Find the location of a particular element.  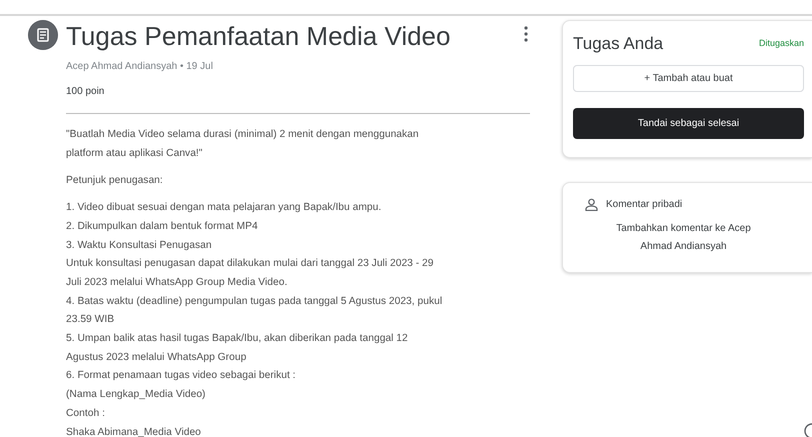

mark-as-done-button: Tandai sebagai selesai is located at coordinates (688, 123).